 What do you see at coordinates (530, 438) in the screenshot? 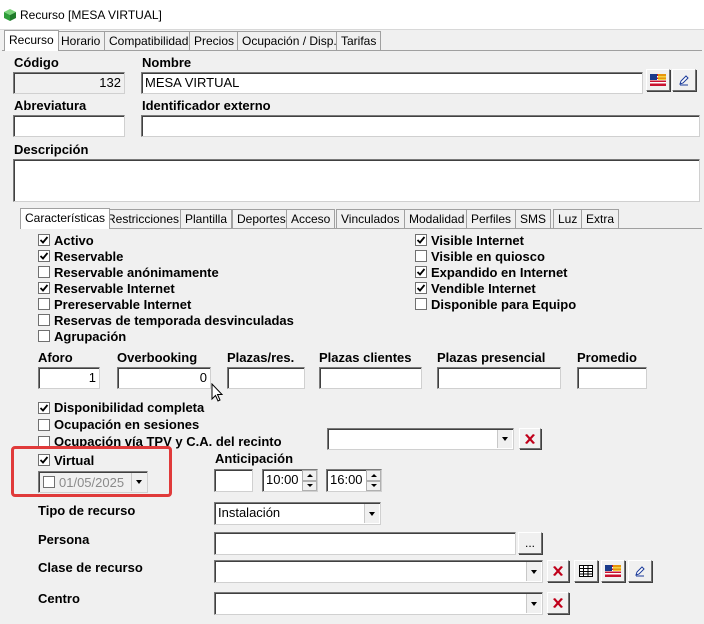
I see `clear-tpv-button` at bounding box center [530, 438].